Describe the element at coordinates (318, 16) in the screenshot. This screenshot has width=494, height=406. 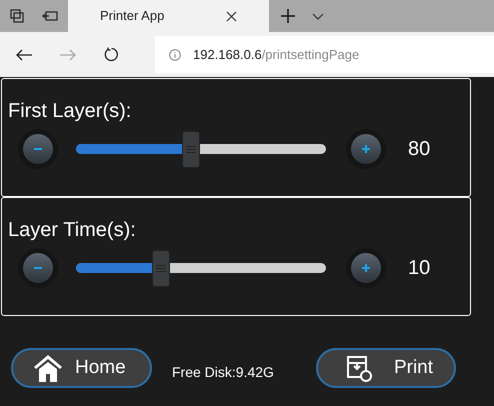
I see `chevron-down-icon` at that location.